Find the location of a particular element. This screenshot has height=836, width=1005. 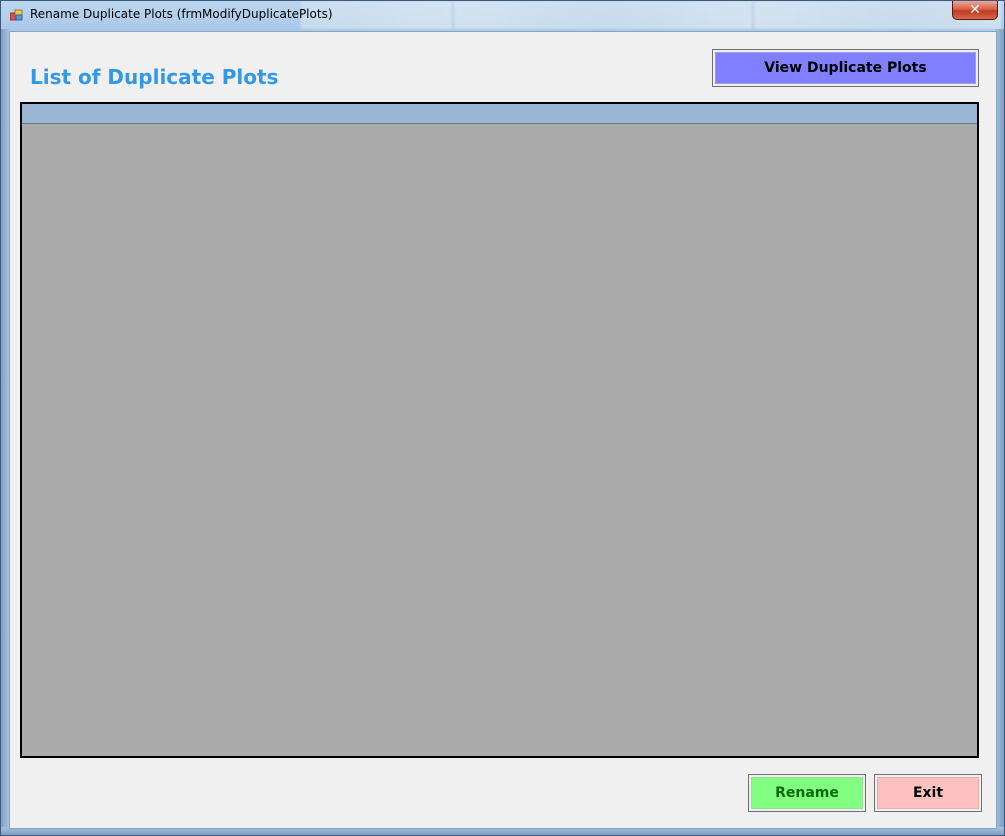

close-button: ✕ is located at coordinates (975, 10).